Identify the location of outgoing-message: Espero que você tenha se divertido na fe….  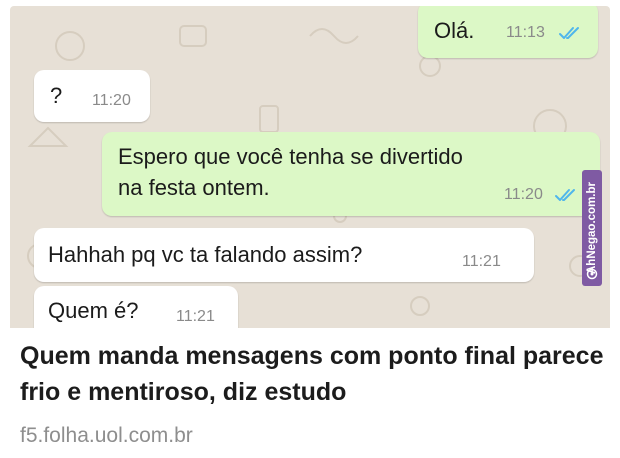
(351, 174).